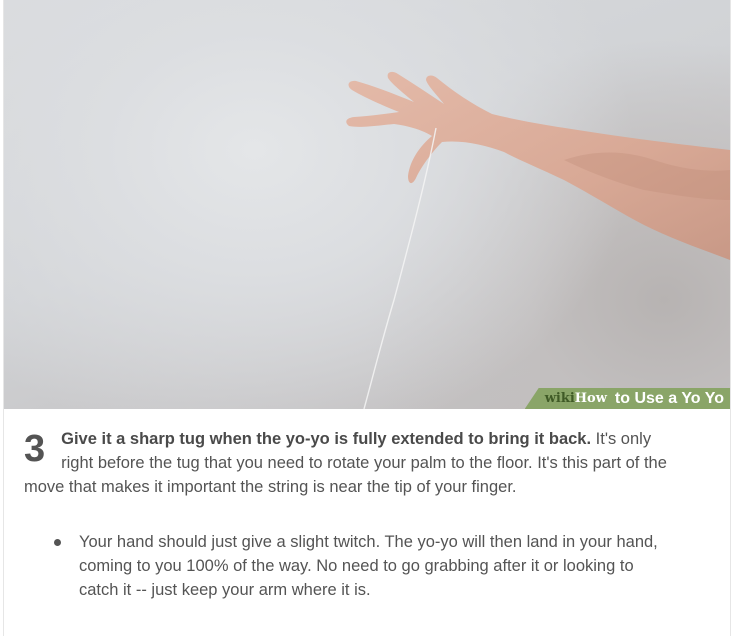  Describe the element at coordinates (559, 398) in the screenshot. I see `watermark-wiki: wiki` at that location.